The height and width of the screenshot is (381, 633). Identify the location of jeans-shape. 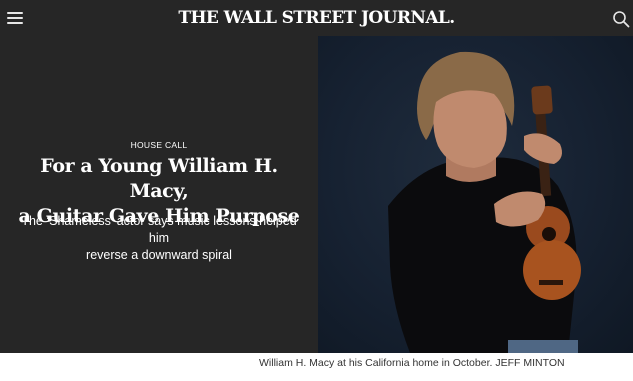
(543, 346).